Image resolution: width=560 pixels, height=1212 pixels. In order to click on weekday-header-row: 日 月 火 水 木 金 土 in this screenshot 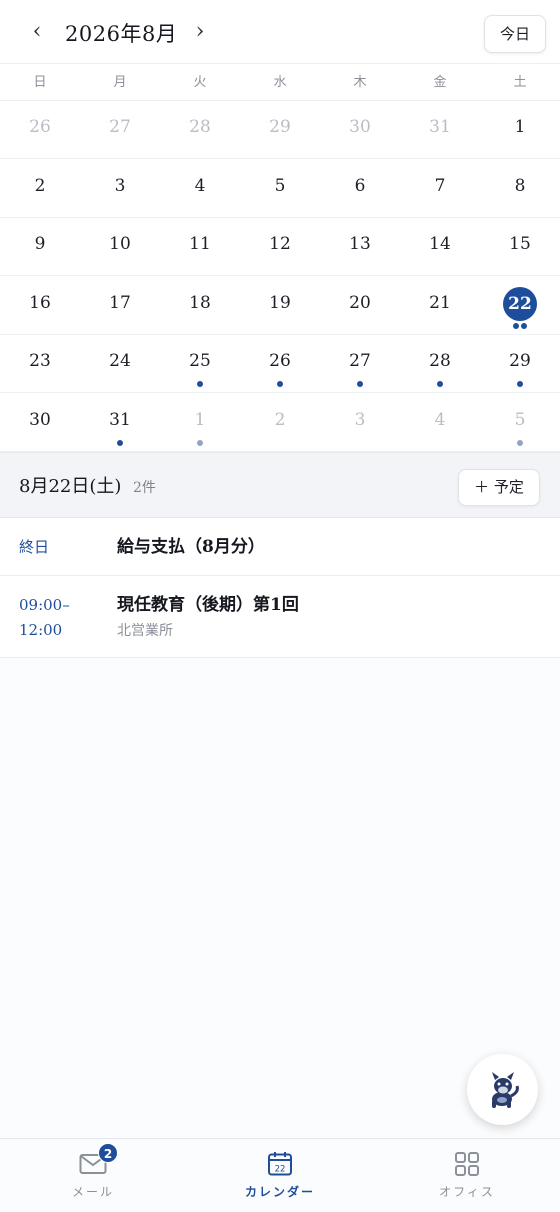, I will do `click(280, 82)`.